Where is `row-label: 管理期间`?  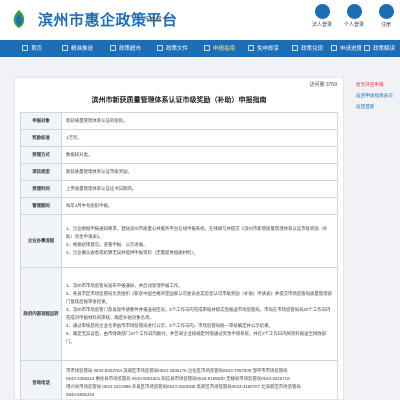
row-label: 管理期间 is located at coordinates (41, 206).